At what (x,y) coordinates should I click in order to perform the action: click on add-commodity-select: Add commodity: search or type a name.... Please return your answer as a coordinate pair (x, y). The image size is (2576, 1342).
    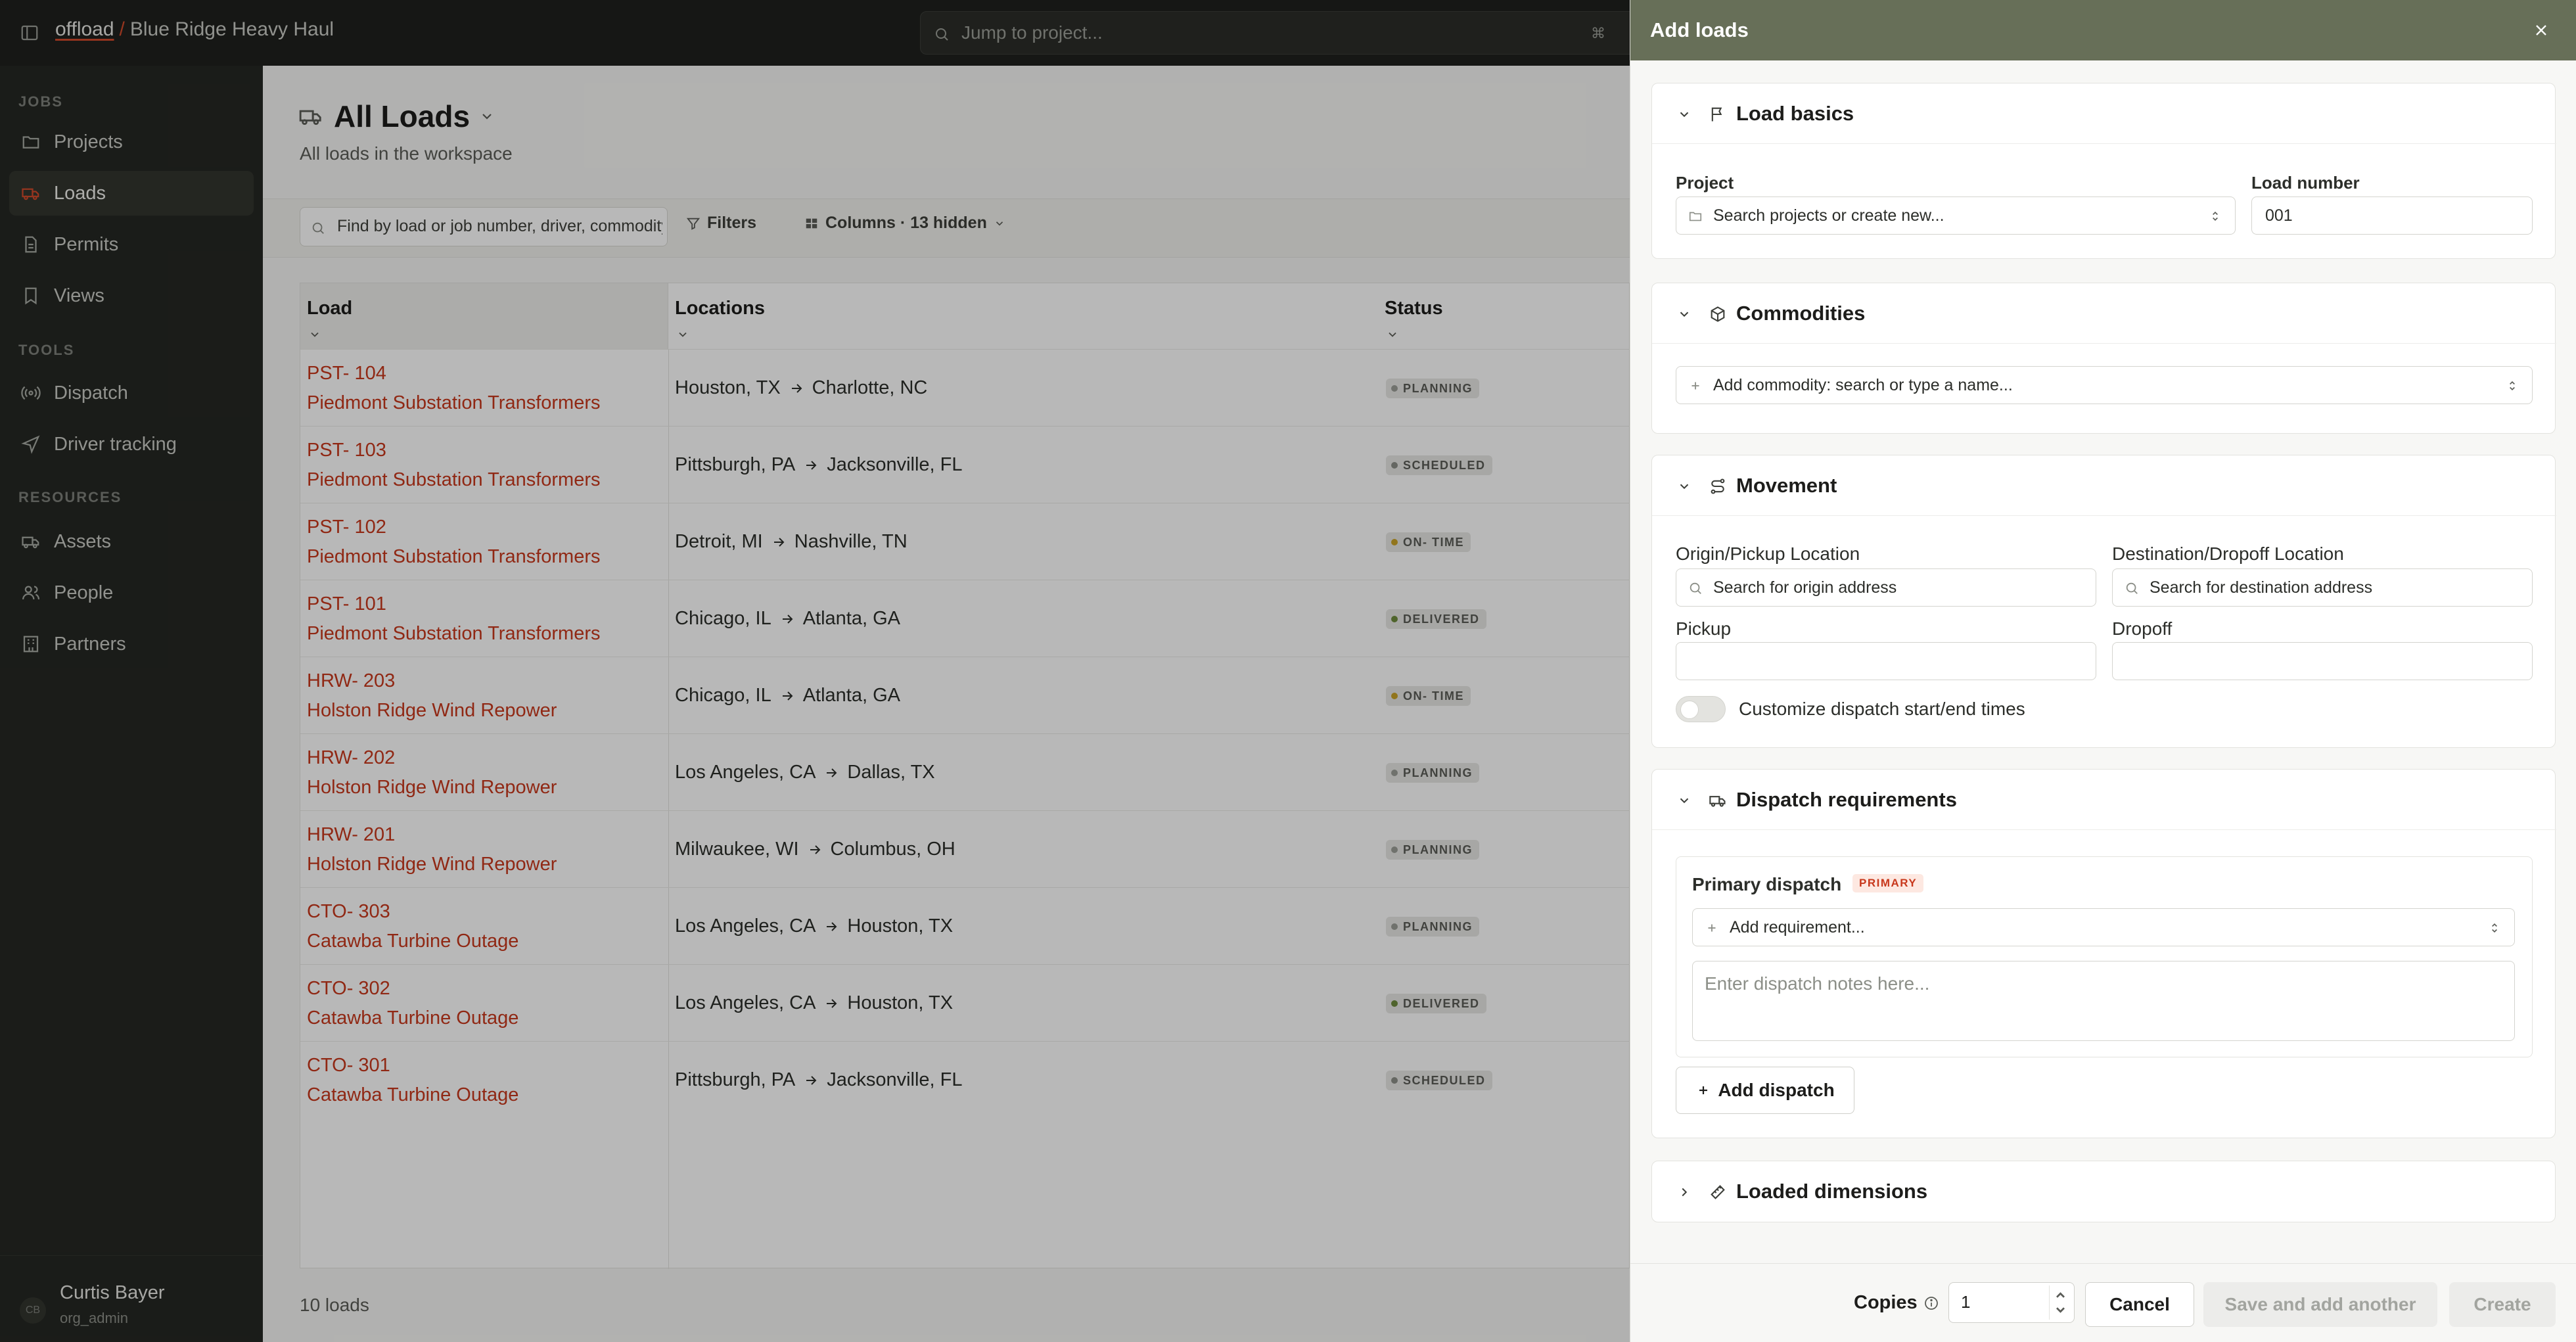
    Looking at the image, I should click on (2104, 385).